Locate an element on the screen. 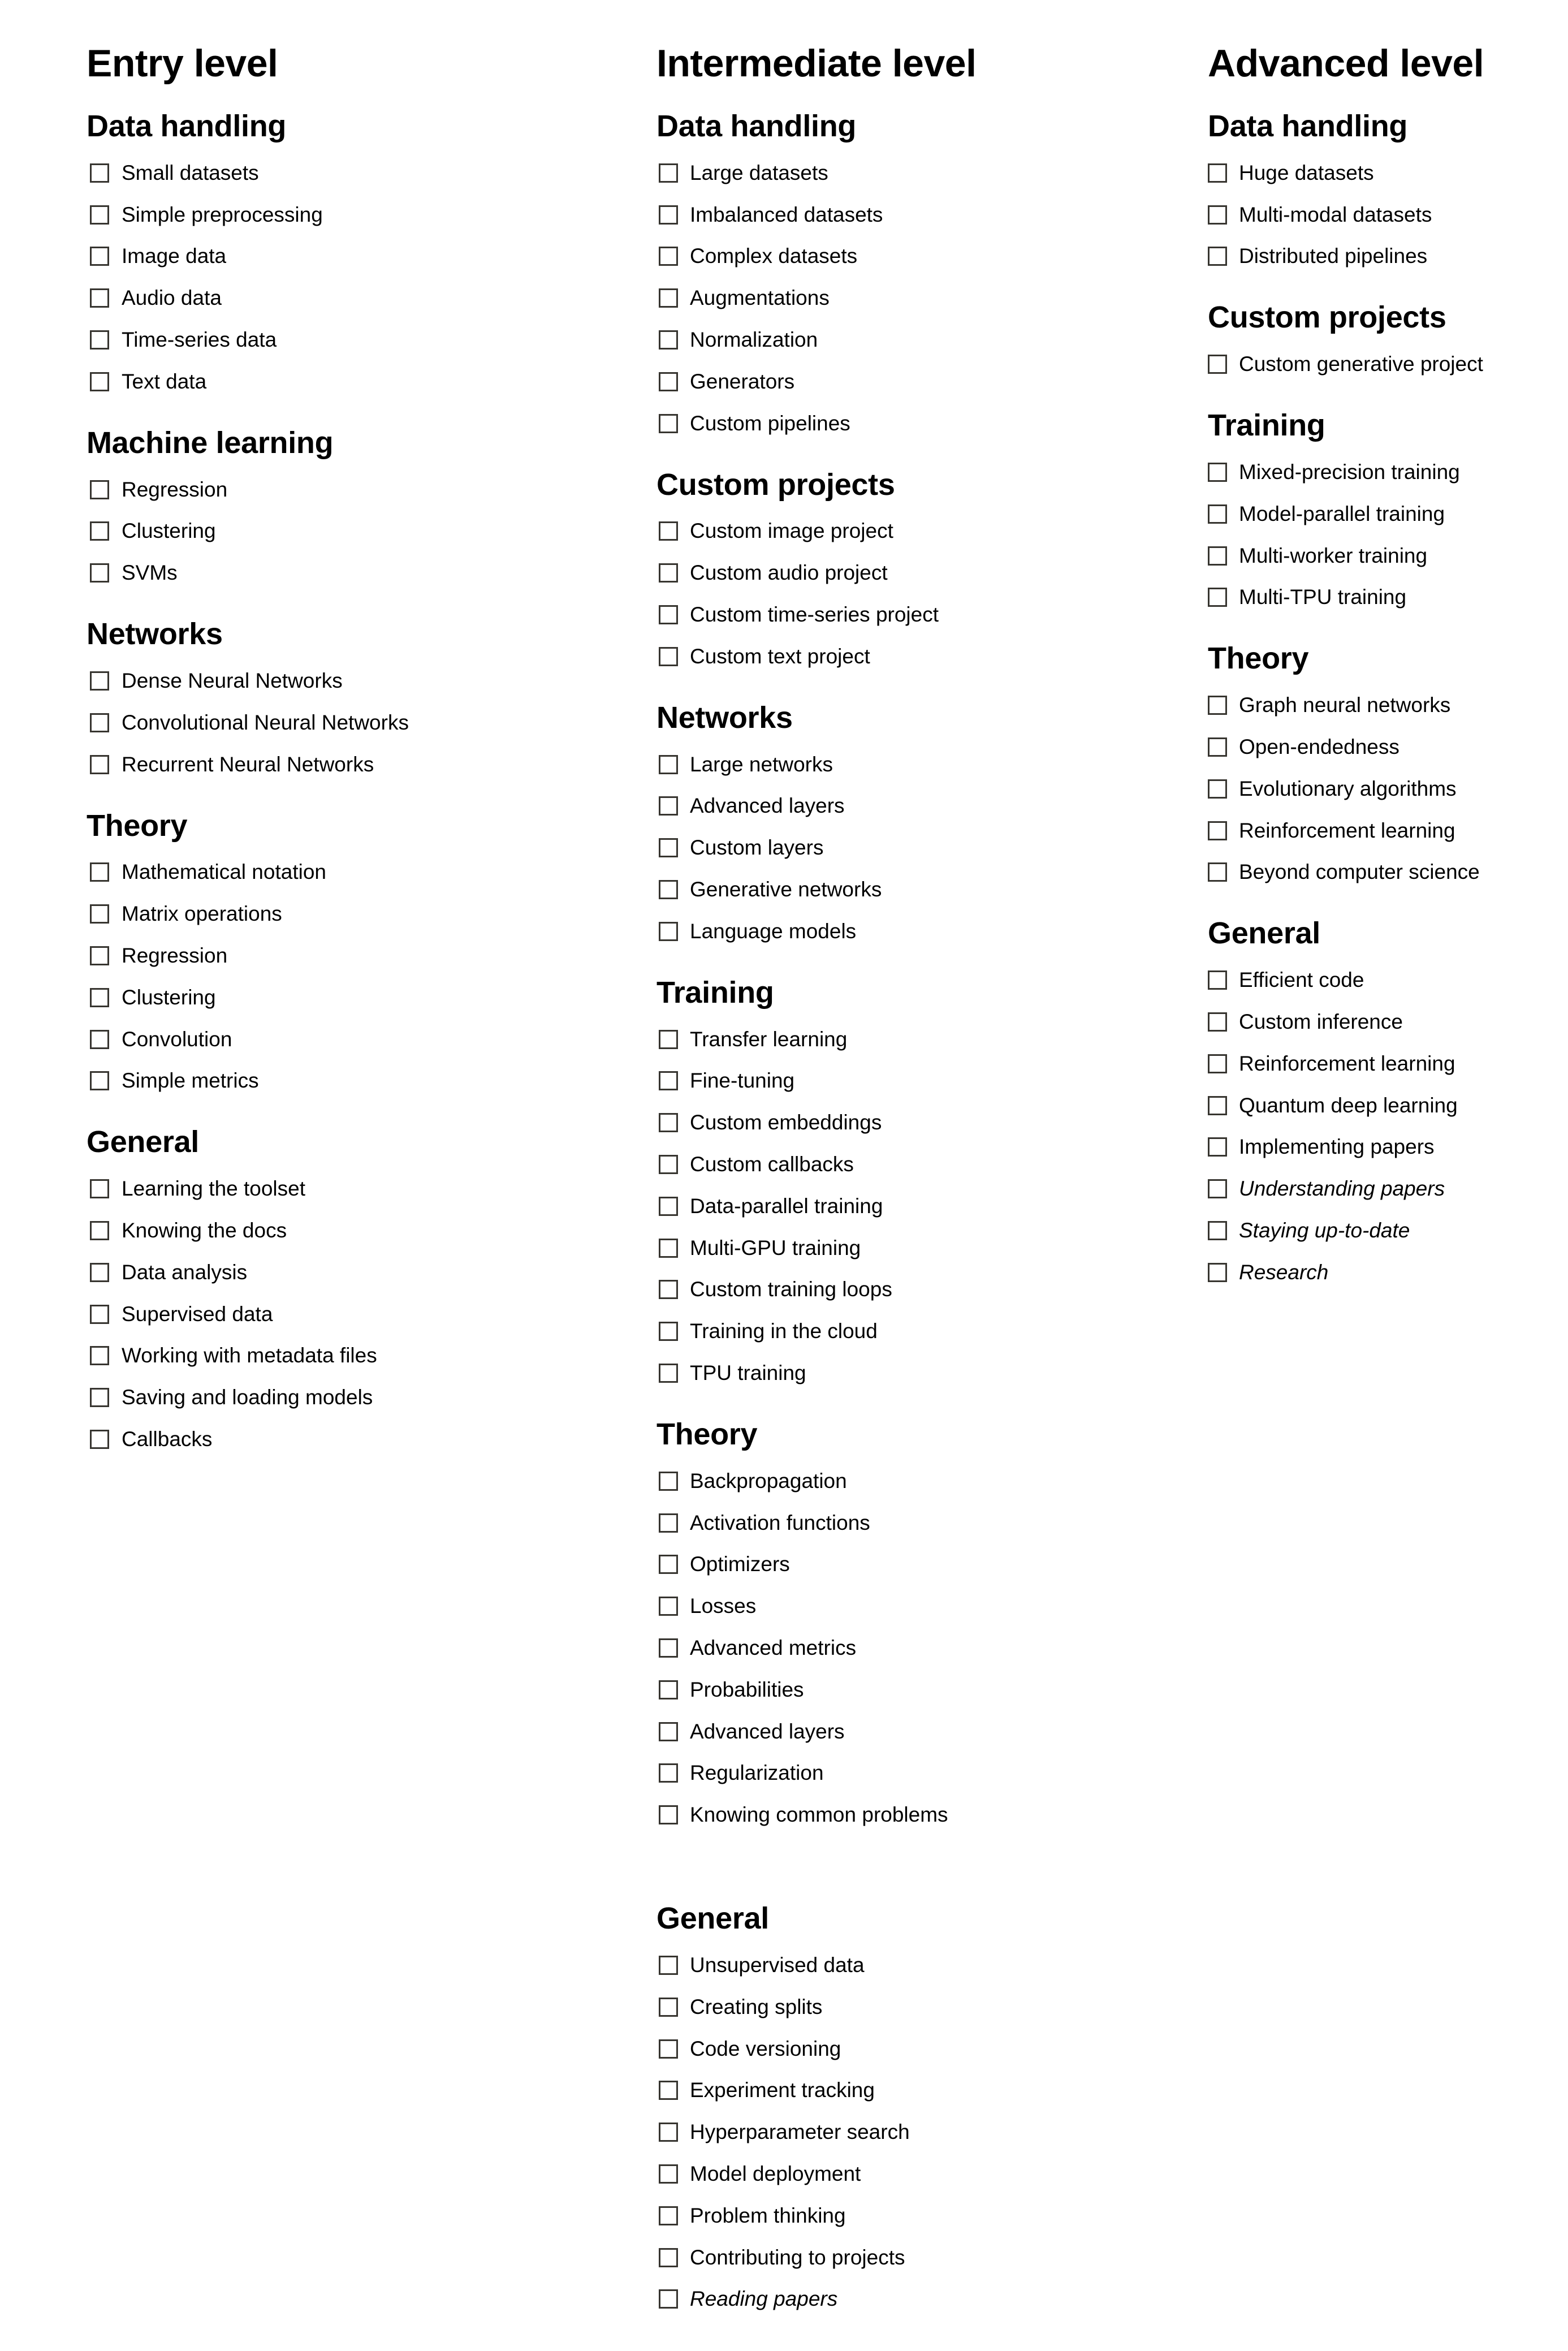 This screenshot has height=2351, width=1568. checklist-item: Multi-worker training is located at coordinates (1386, 556).